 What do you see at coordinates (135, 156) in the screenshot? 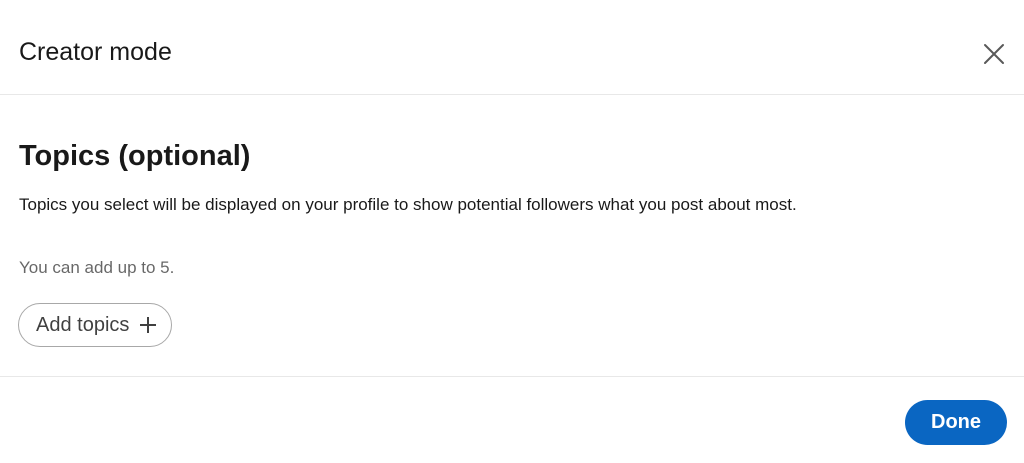
I see `topics-heading: Topics (optional)` at bounding box center [135, 156].